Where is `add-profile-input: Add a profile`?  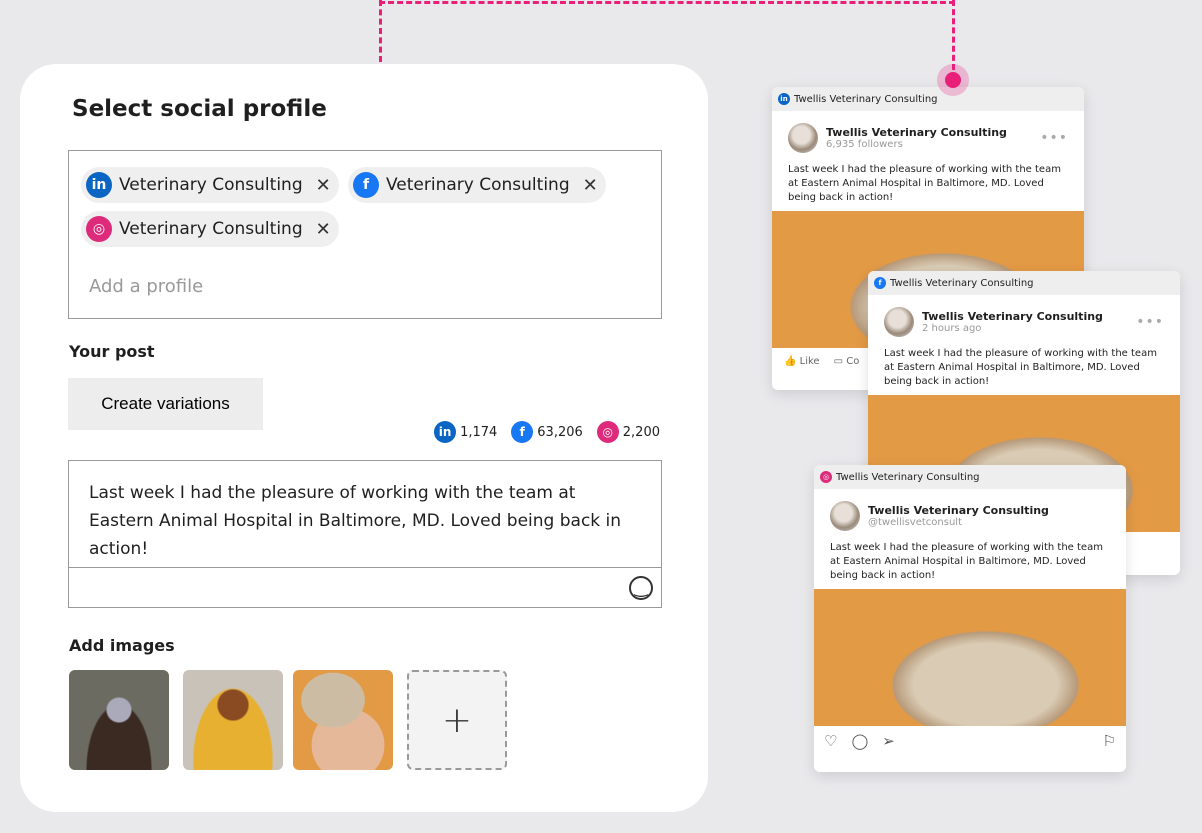
add-profile-input: Add a profile is located at coordinates (146, 286).